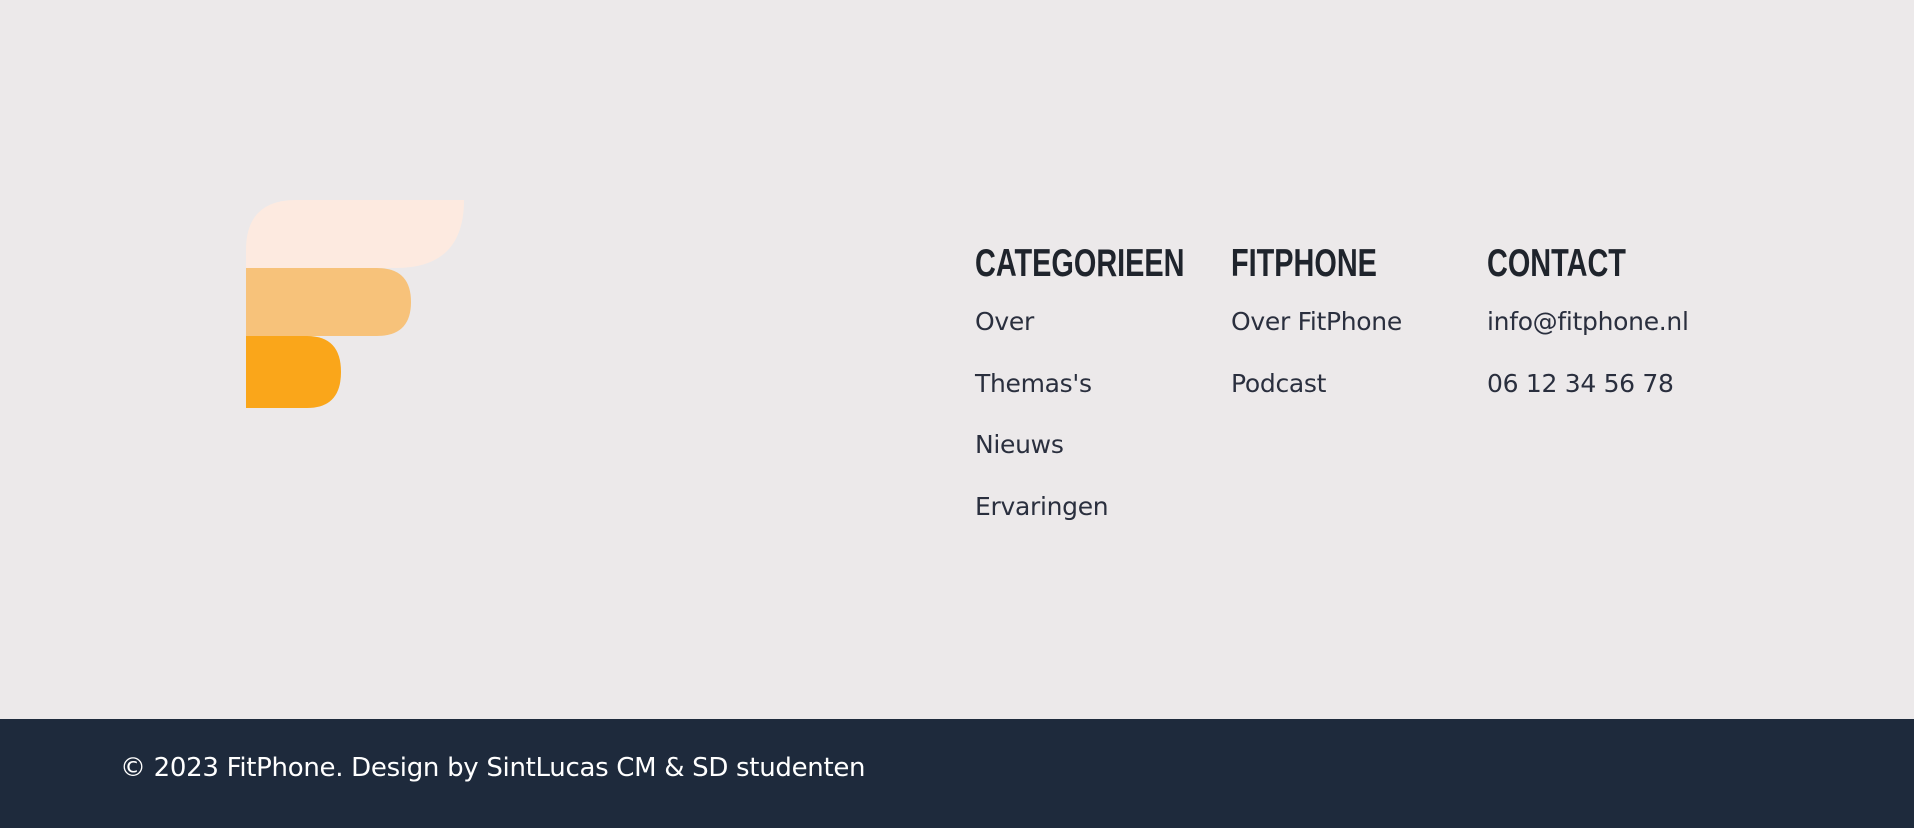 This screenshot has height=828, width=1914. Describe the element at coordinates (355, 234) in the screenshot. I see `logo-top-shape` at that location.